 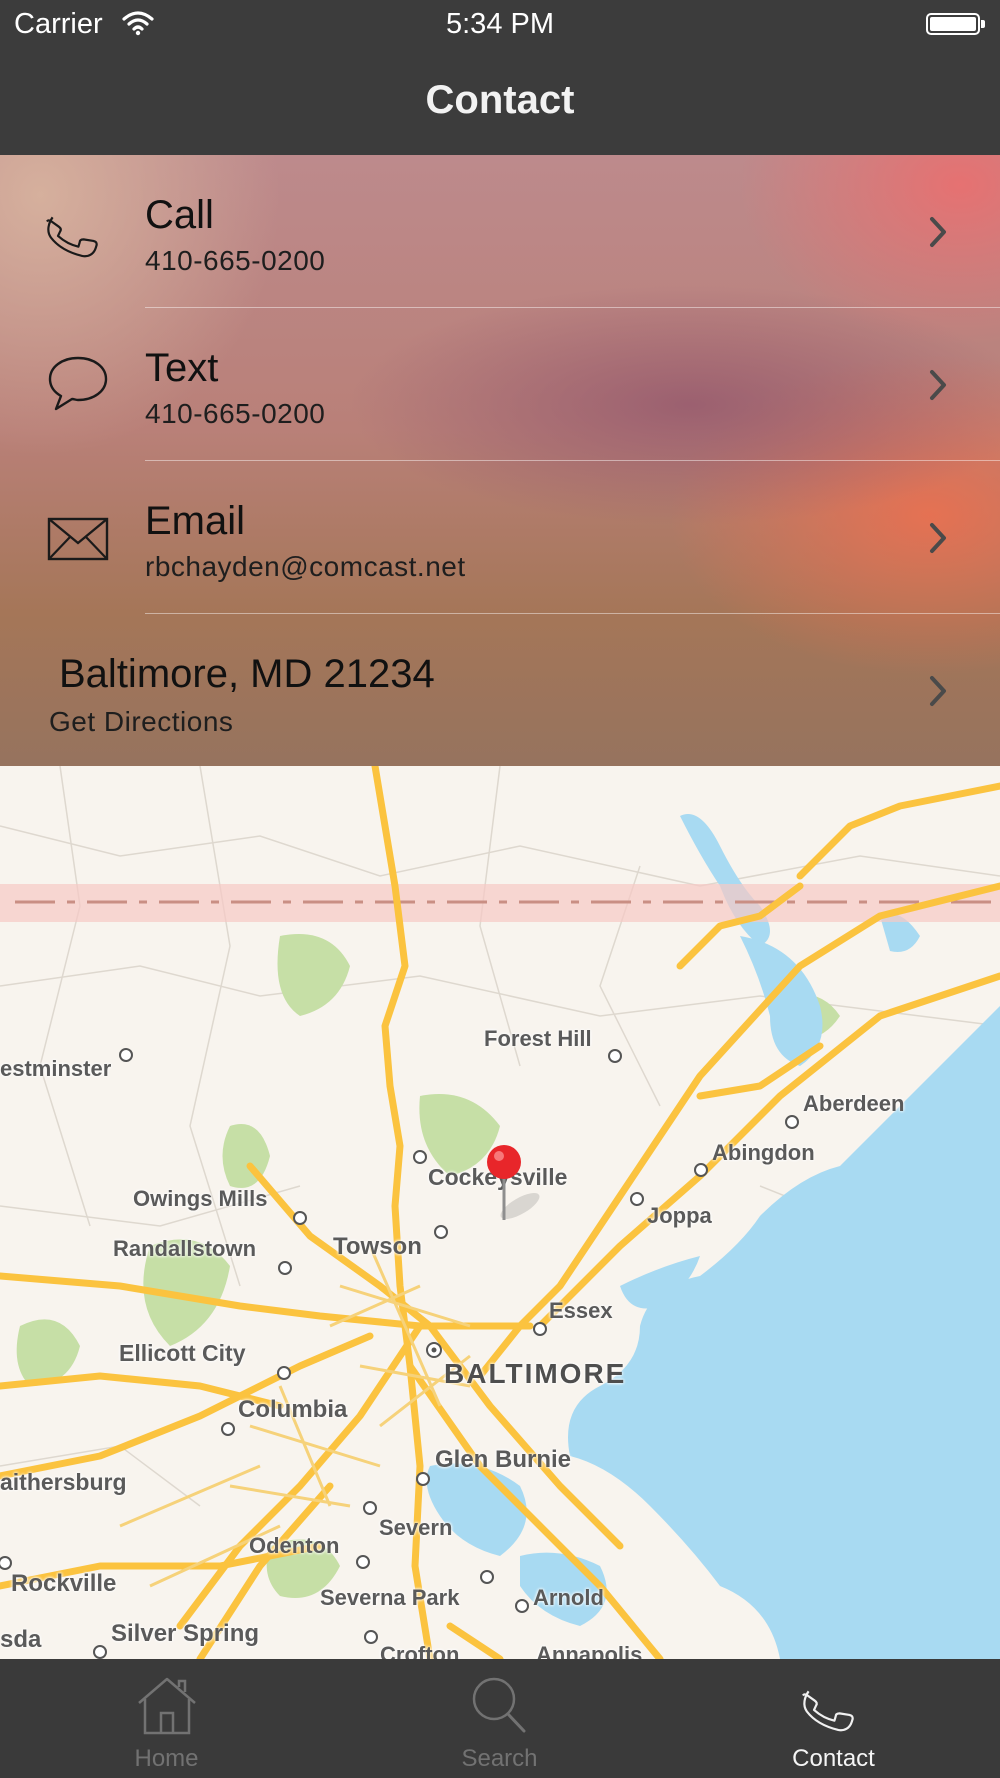 I want to click on map-label: Forest Hill, so click(x=538, y=1038).